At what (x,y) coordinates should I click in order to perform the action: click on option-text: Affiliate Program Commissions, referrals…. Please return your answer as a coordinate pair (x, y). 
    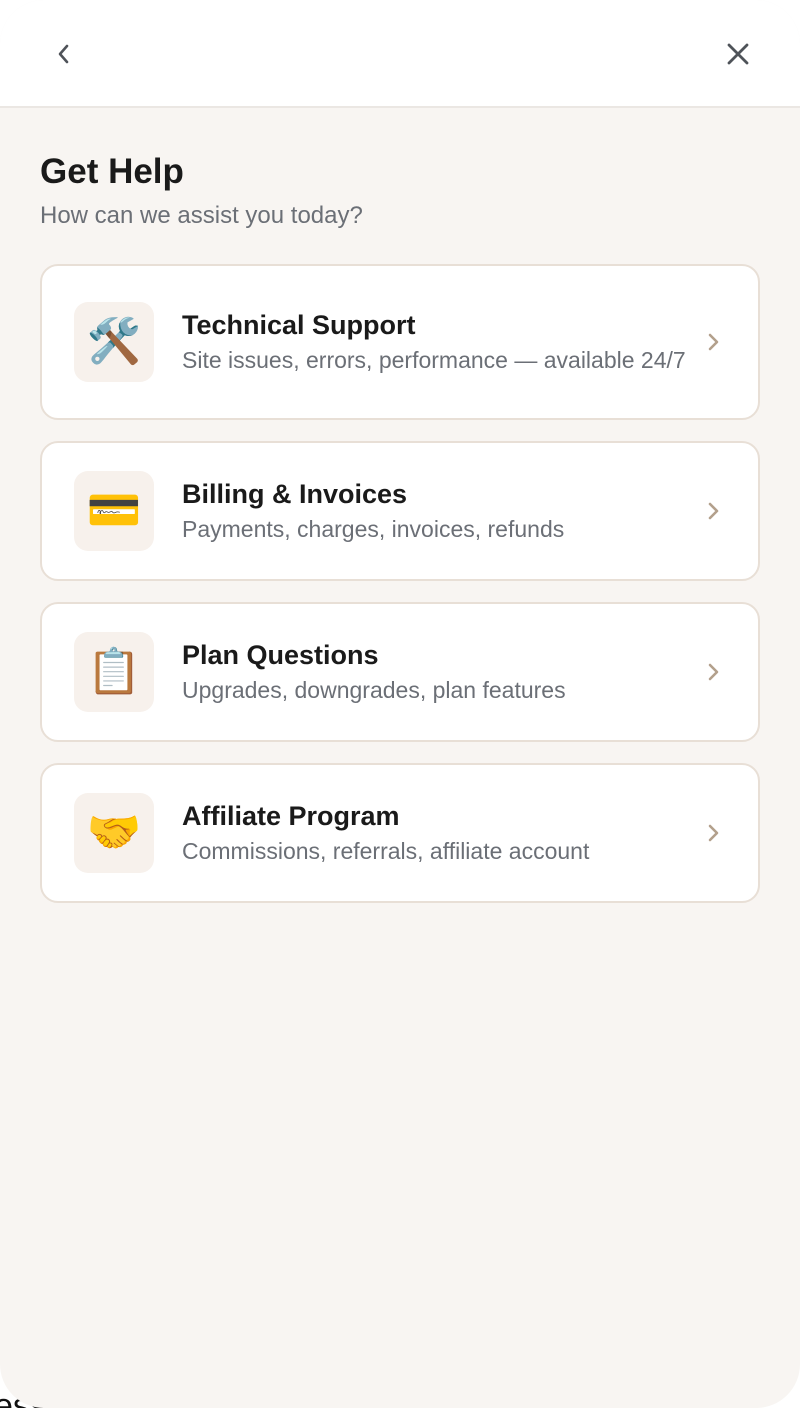
    Looking at the image, I should click on (454, 833).